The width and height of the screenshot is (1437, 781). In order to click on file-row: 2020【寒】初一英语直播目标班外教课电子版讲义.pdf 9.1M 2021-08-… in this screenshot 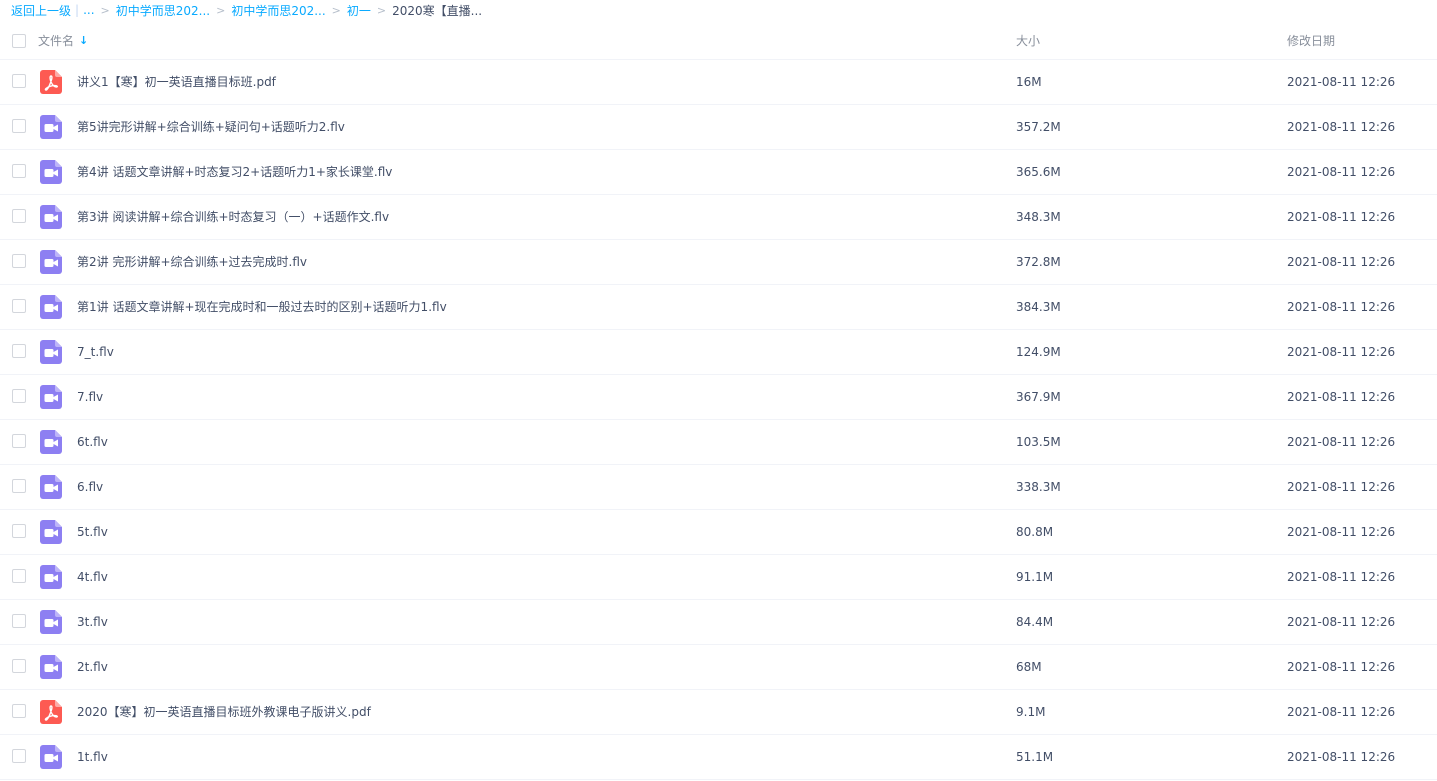, I will do `click(718, 712)`.